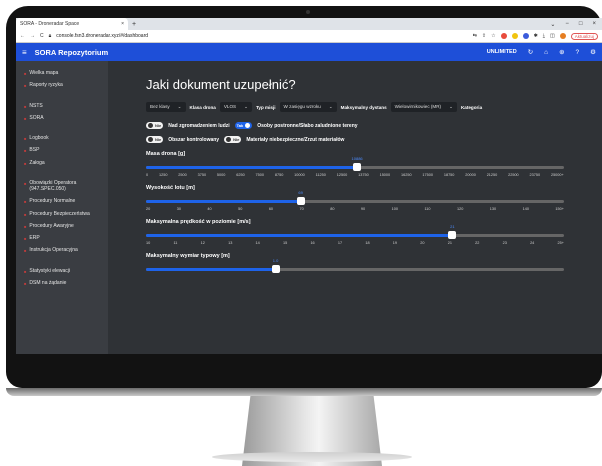 This screenshot has width=602, height=466. I want to click on sidebar-item-sora: ■ SORA, so click(62, 118).